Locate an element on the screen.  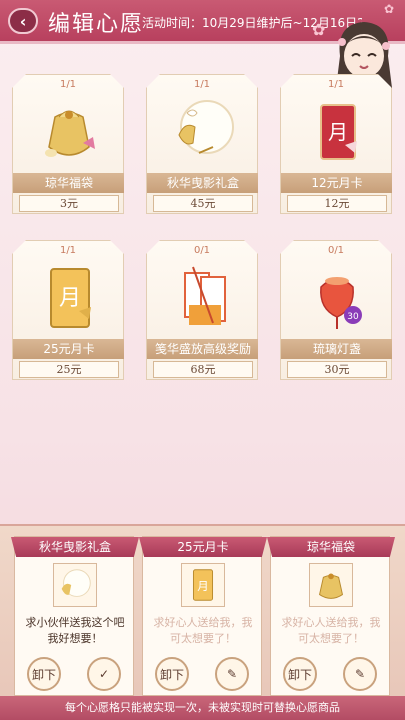
item-card: 1/1 月 25元月卡 25元 is located at coordinates (68, 310).